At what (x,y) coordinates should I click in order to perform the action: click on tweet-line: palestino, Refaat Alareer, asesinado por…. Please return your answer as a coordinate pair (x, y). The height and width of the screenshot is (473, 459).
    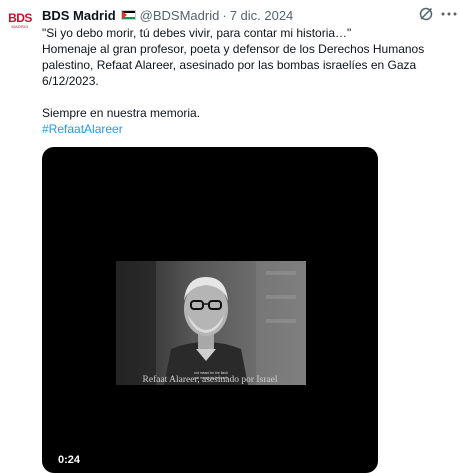
    Looking at the image, I should click on (229, 65).